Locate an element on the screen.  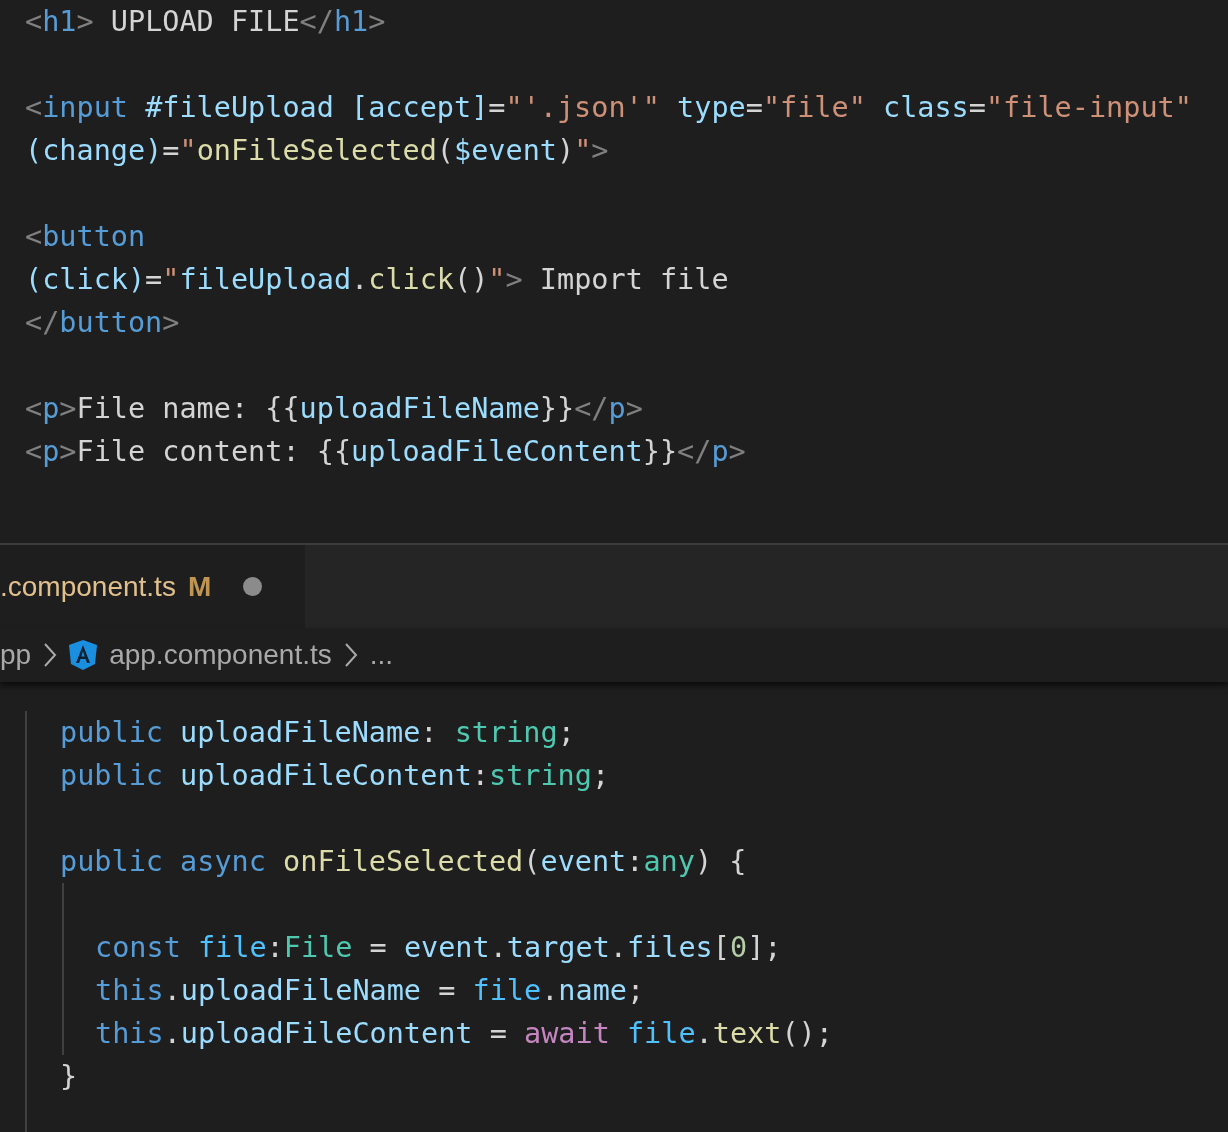
code-line: public uploadFileContent:string; is located at coordinates (335, 776).